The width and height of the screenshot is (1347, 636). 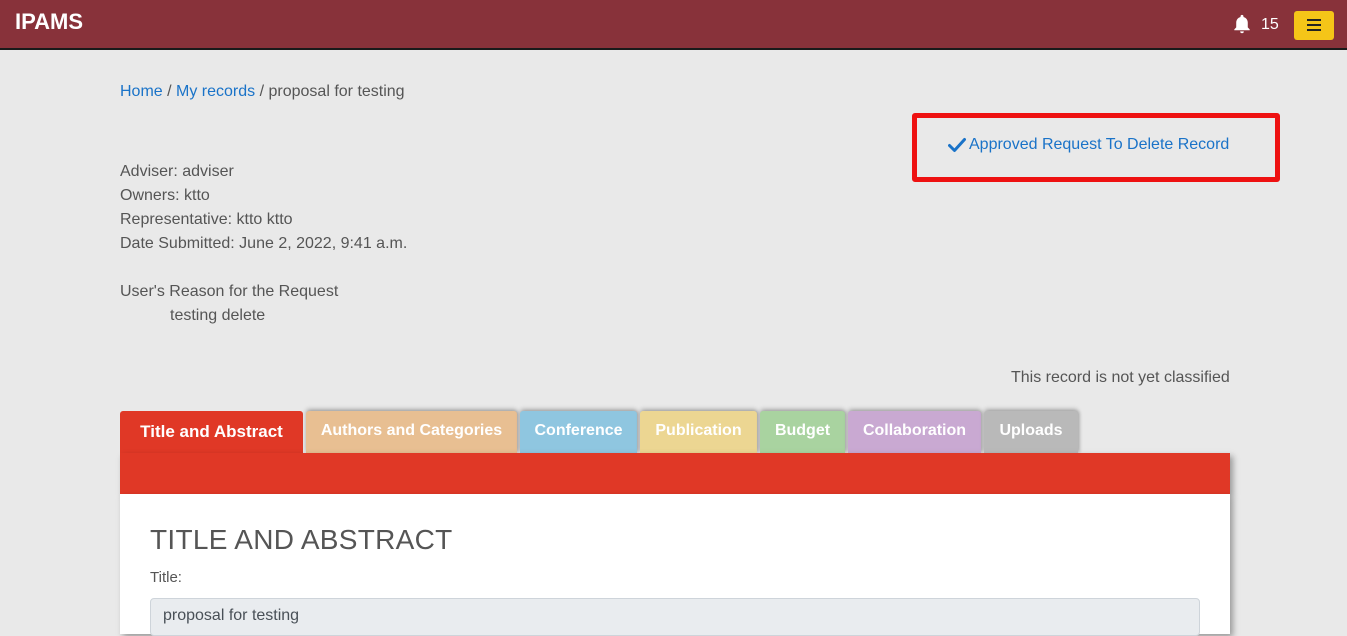 What do you see at coordinates (165, 195) in the screenshot?
I see `owners-text: Owners: ktto` at bounding box center [165, 195].